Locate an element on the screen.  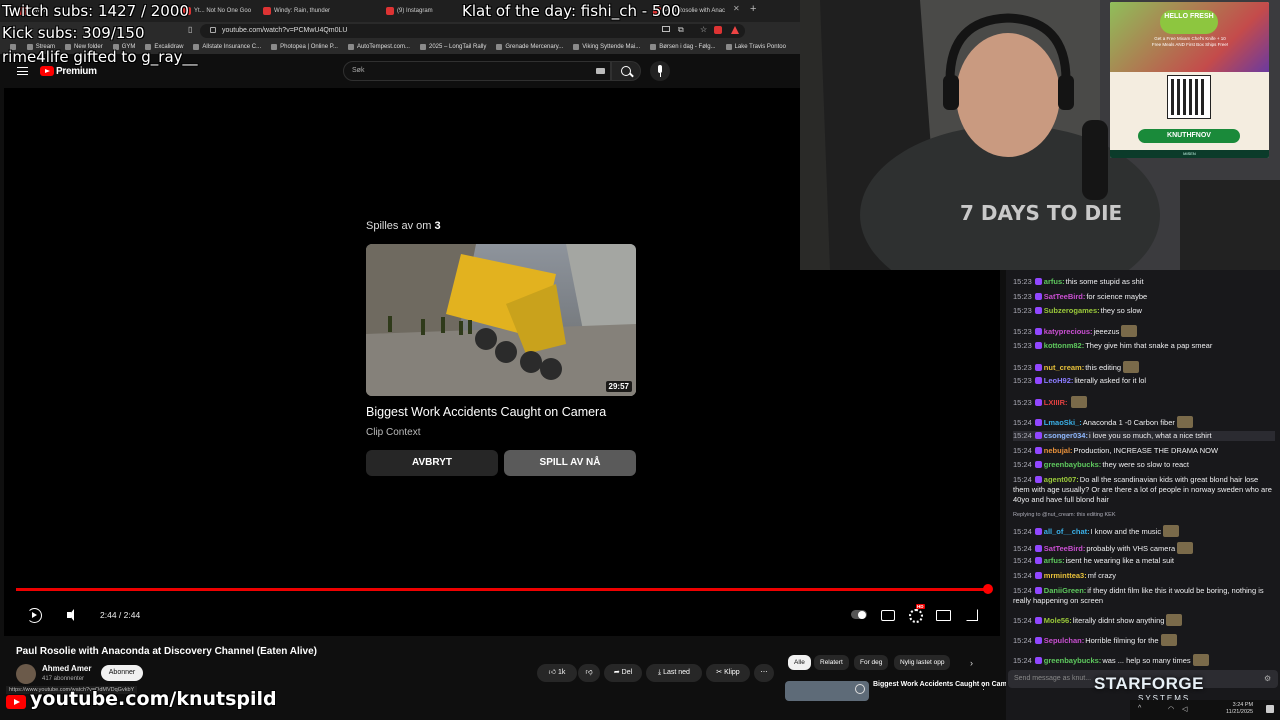
search-button is located at coordinates (626, 71).